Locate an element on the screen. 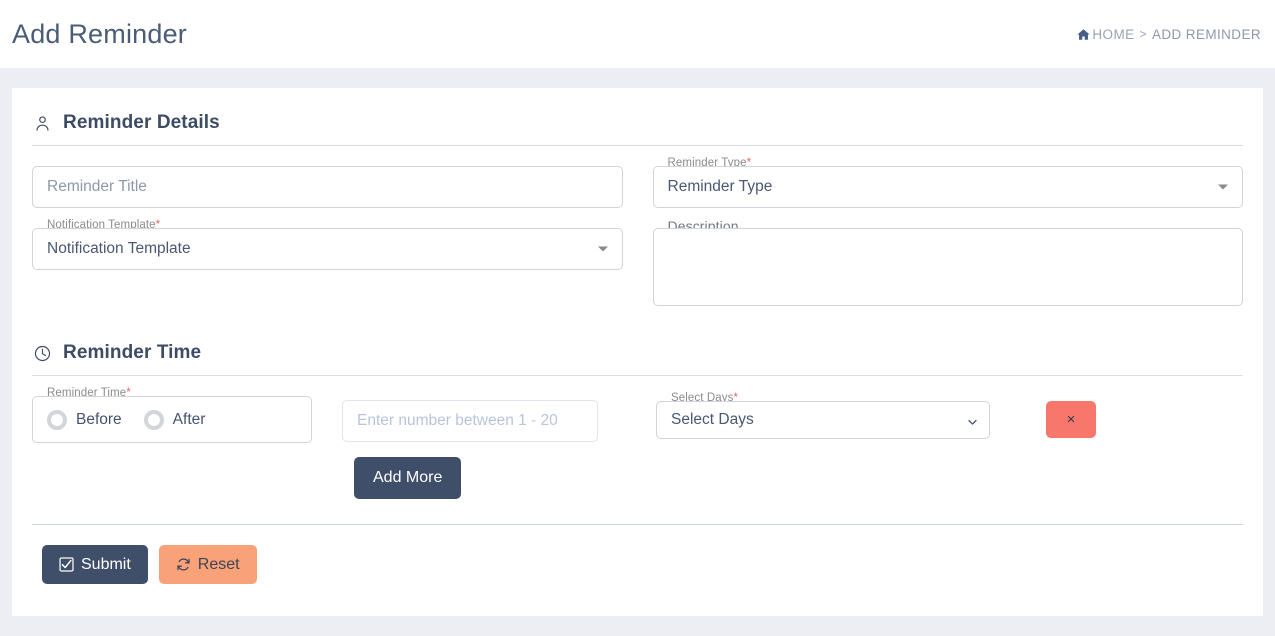  reminder-time-radio-group: Before After is located at coordinates (172, 419).